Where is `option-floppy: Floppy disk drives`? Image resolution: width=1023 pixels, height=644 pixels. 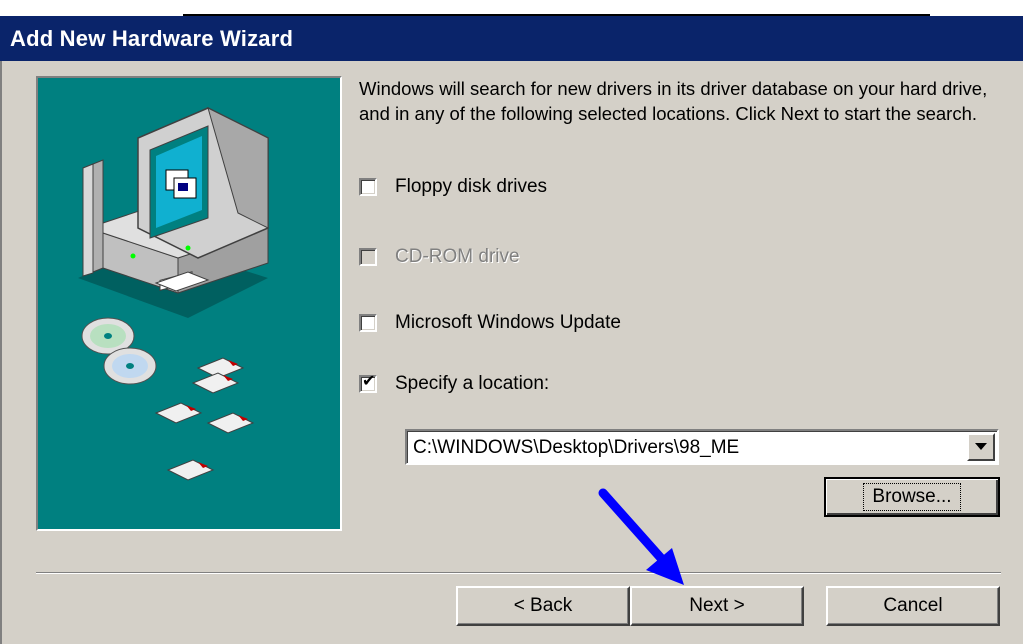 option-floppy: Floppy disk drives is located at coordinates (453, 187).